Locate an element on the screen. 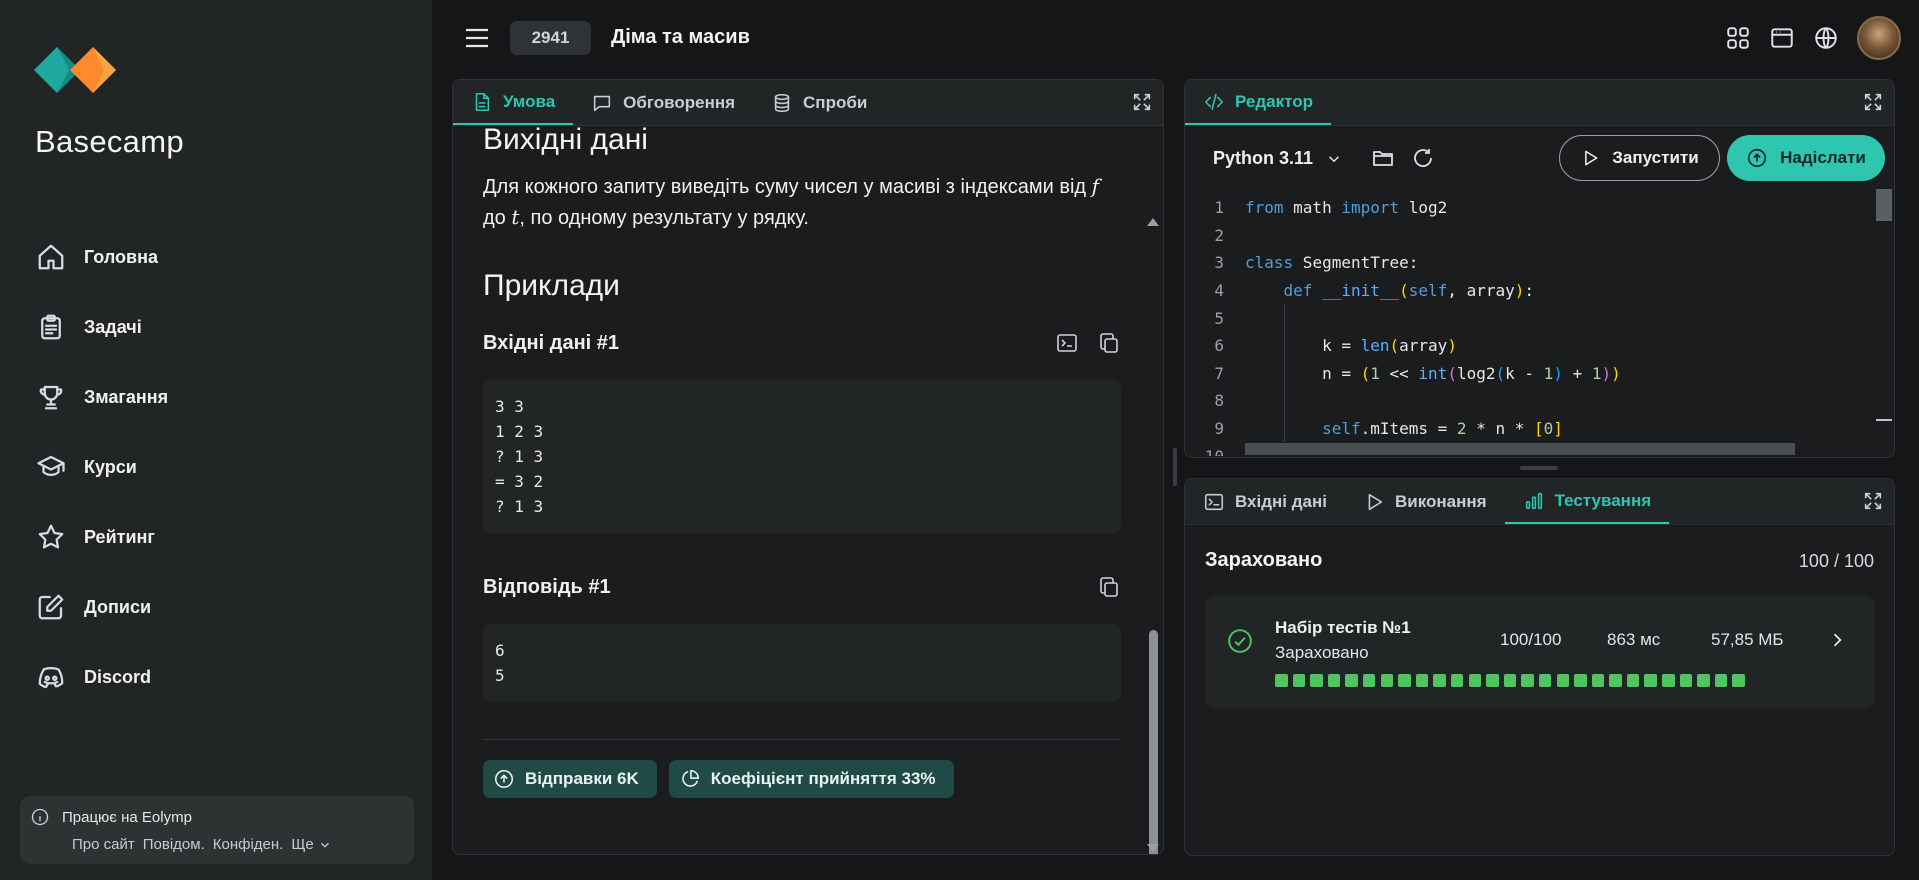 The height and width of the screenshot is (880, 1919). tab-attempts: Спроби is located at coordinates (819, 102).